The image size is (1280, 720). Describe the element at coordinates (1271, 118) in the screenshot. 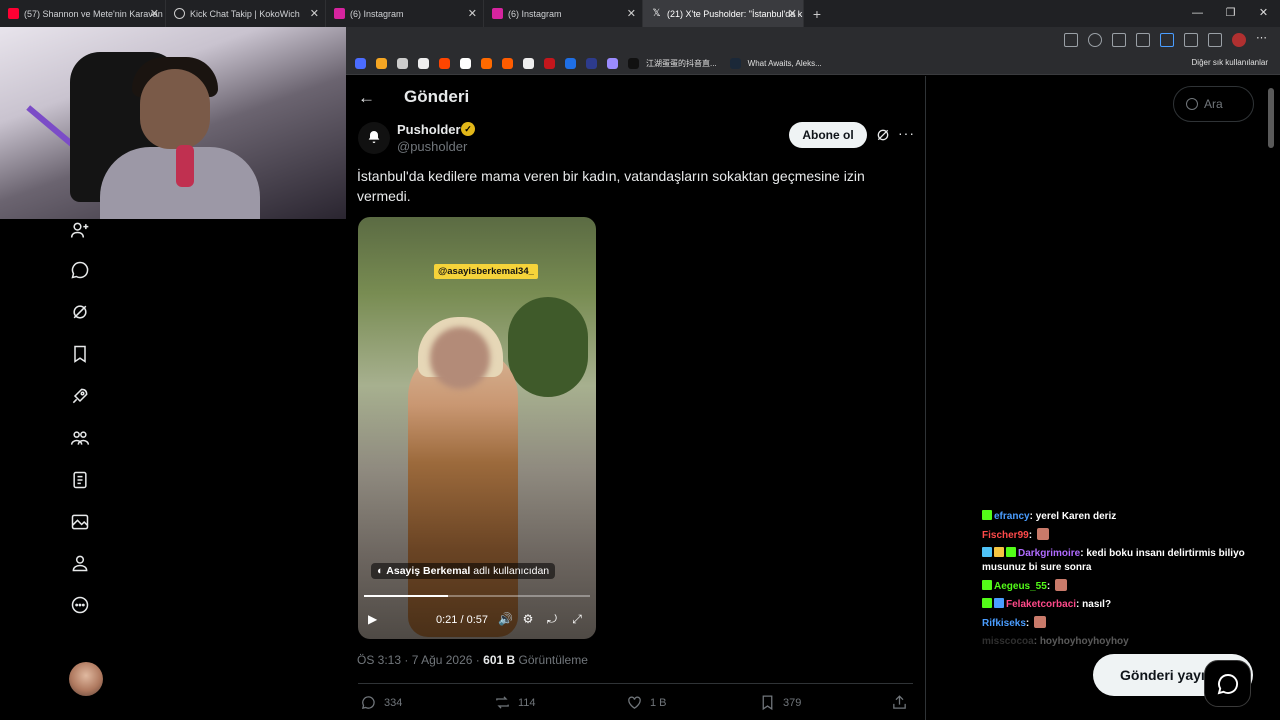

I see `scrollbar` at that location.